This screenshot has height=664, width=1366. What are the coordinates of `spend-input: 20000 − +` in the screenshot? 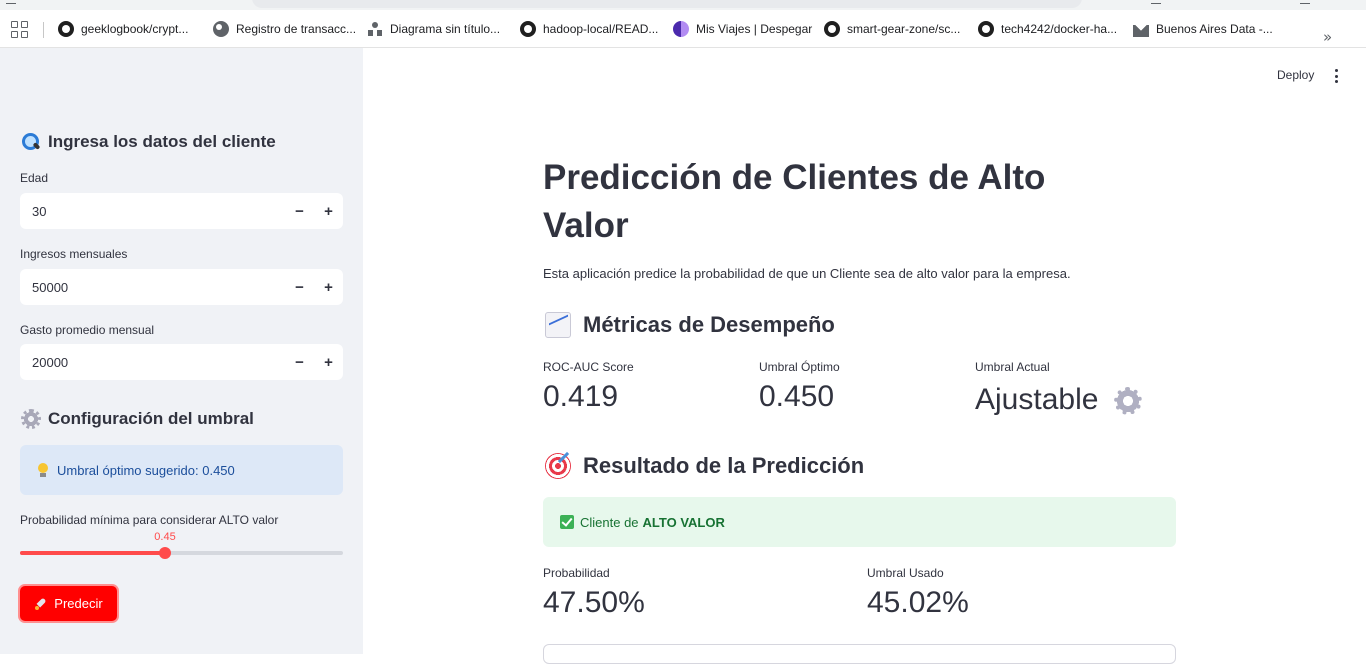 It's located at (181, 362).